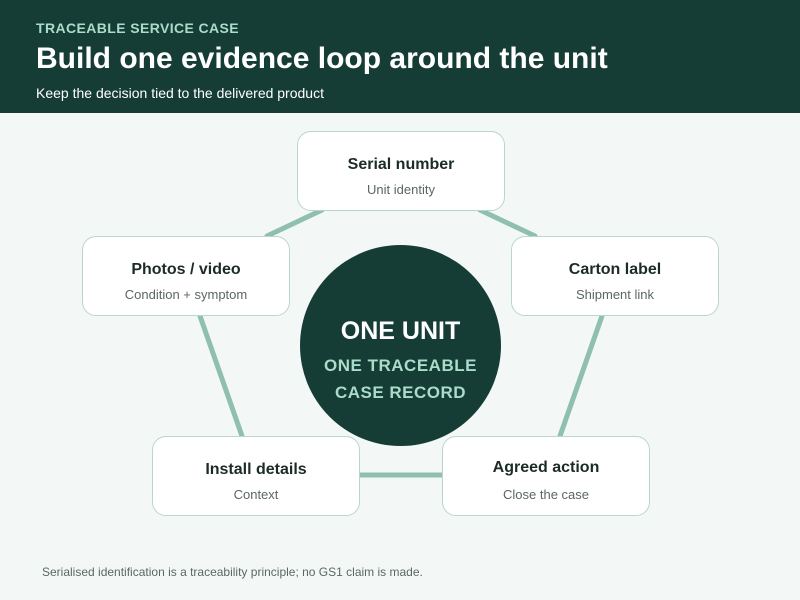 The width and height of the screenshot is (800, 600). Describe the element at coordinates (186, 294) in the screenshot. I see `node-sublabel: Condition + symptom` at that location.